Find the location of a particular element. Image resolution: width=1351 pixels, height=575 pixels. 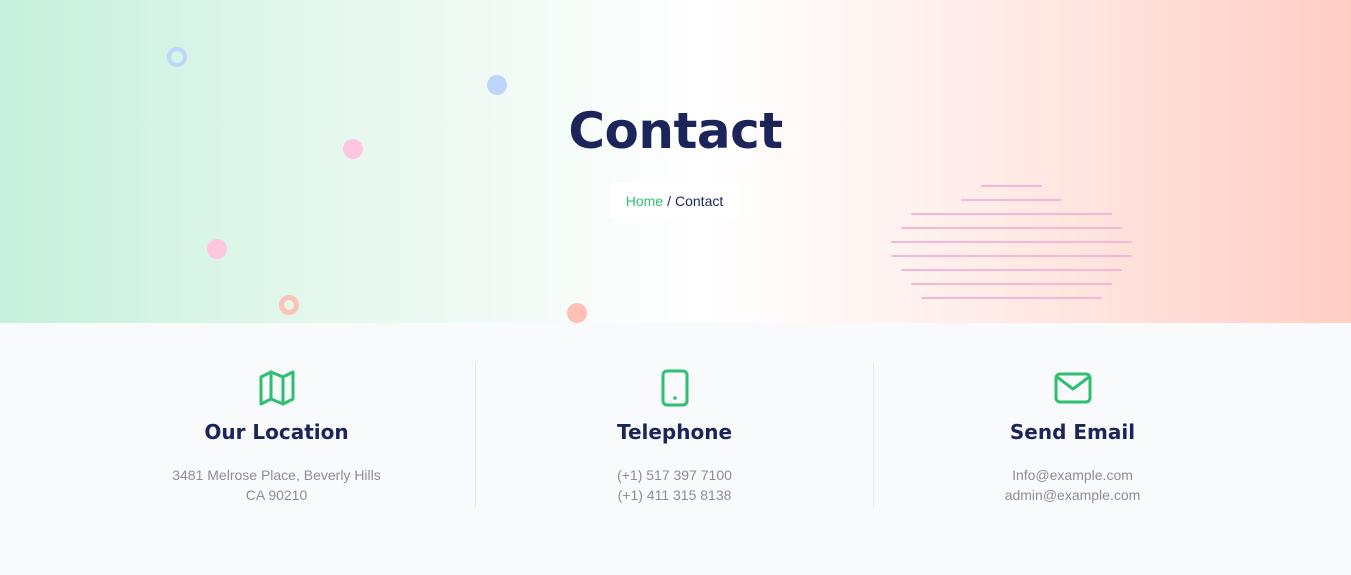

telephone-details: (+1) 517 397 7100 (+1) 411 315 8138 is located at coordinates (674, 485).